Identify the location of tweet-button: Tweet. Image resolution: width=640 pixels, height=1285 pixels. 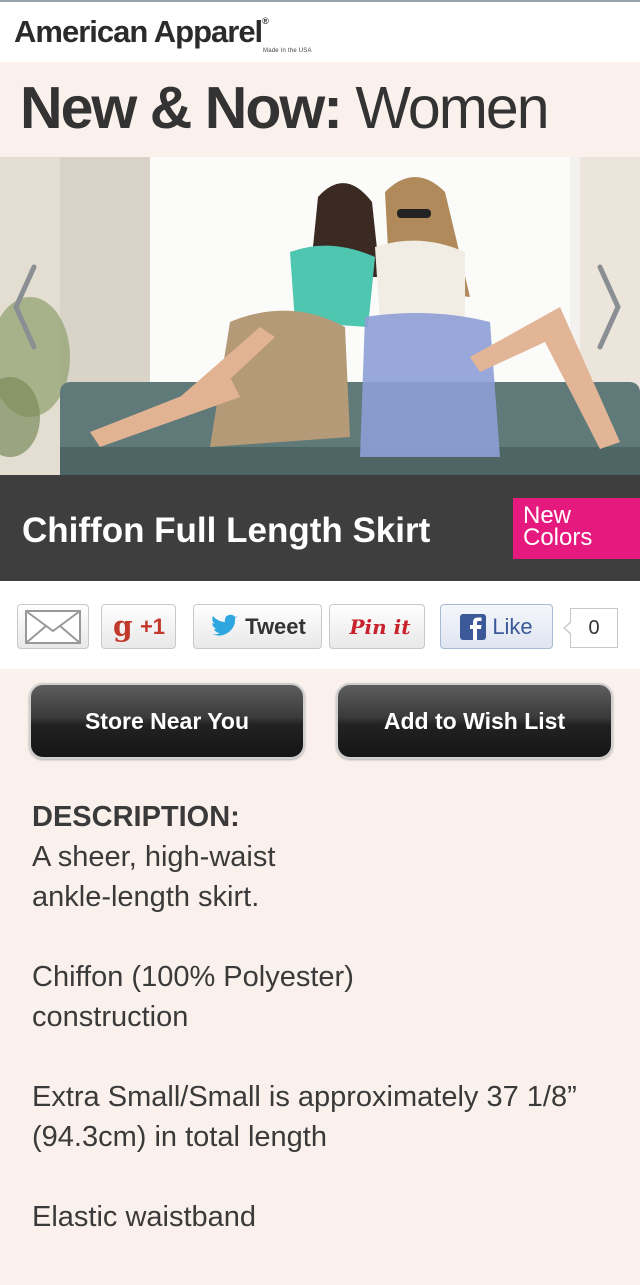
(257, 626).